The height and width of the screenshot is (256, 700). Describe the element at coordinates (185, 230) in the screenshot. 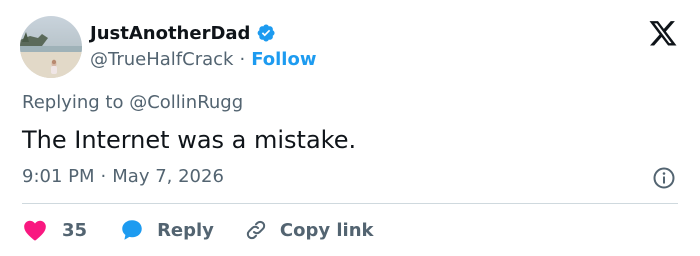

I see `reply-label: Reply` at that location.